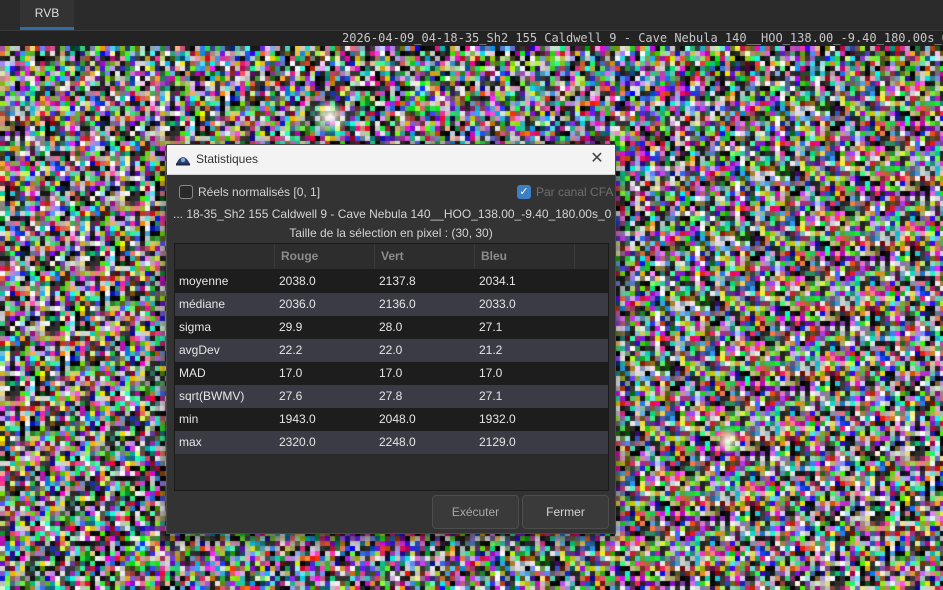  Describe the element at coordinates (497, 304) in the screenshot. I see `row-value: 2033.0` at that location.